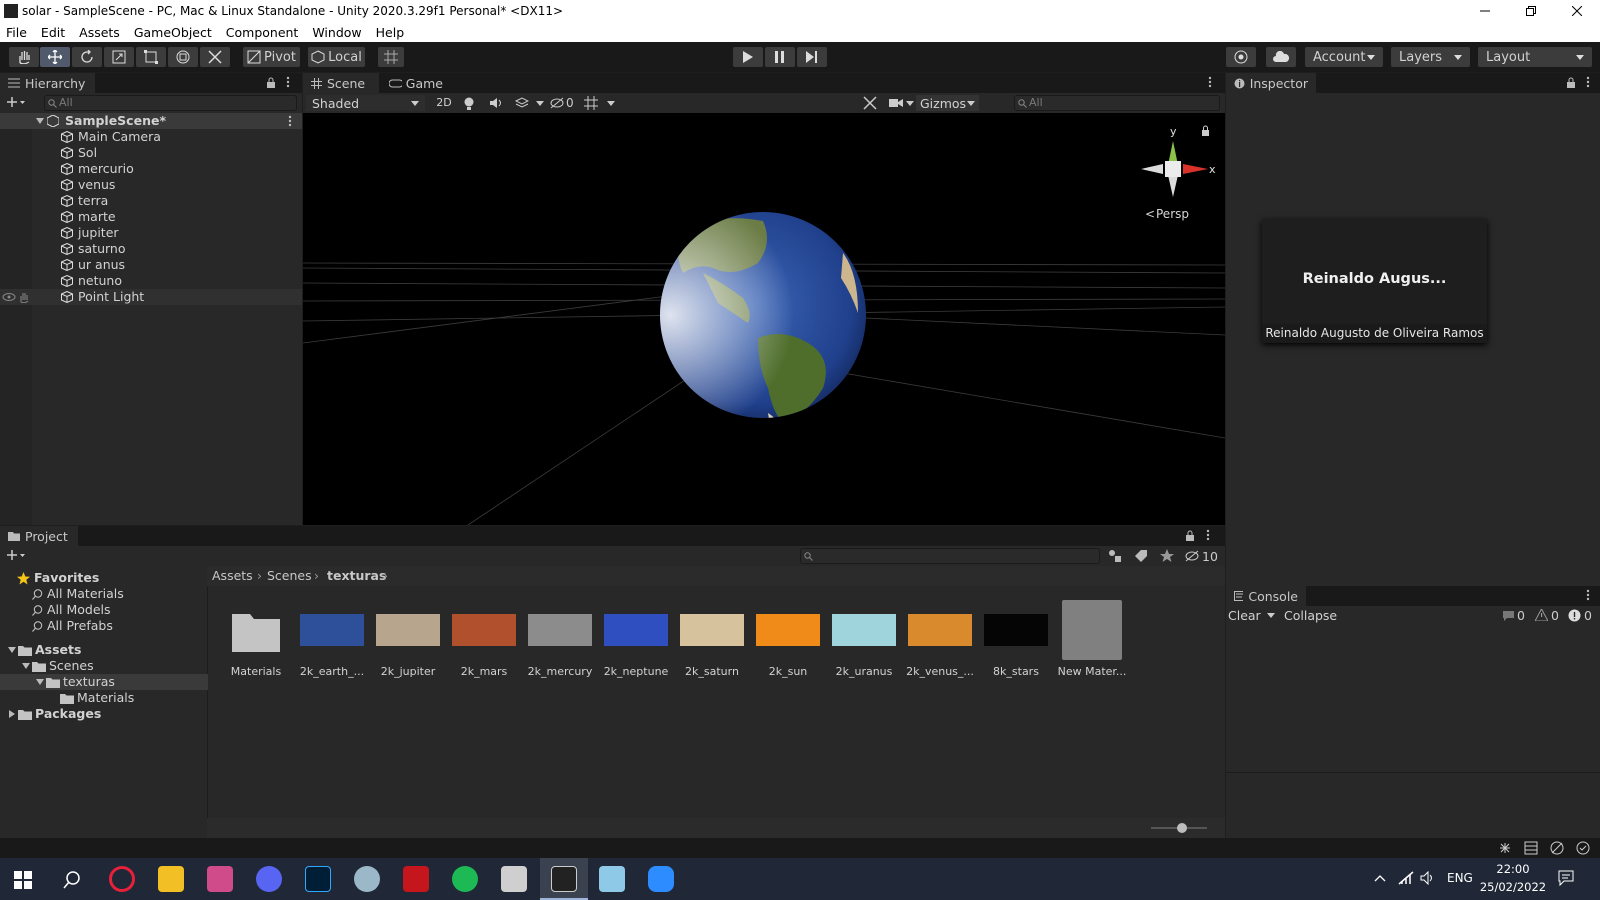  What do you see at coordinates (1244, 615) in the screenshot?
I see `clear-button: Clear` at bounding box center [1244, 615].